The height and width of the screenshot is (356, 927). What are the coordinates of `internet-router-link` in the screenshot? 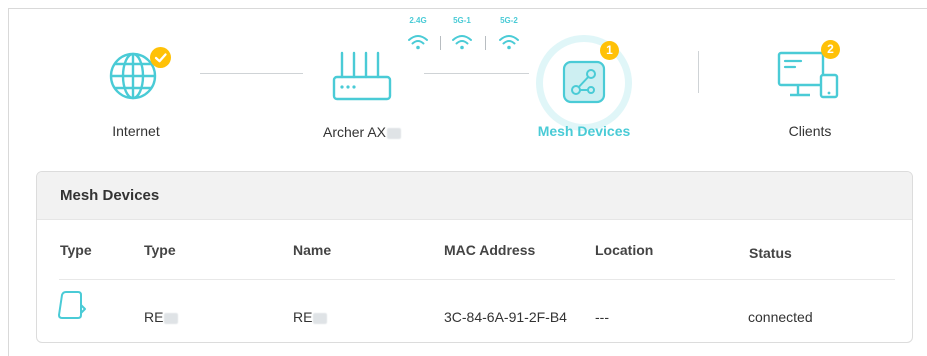 It's located at (251, 73).